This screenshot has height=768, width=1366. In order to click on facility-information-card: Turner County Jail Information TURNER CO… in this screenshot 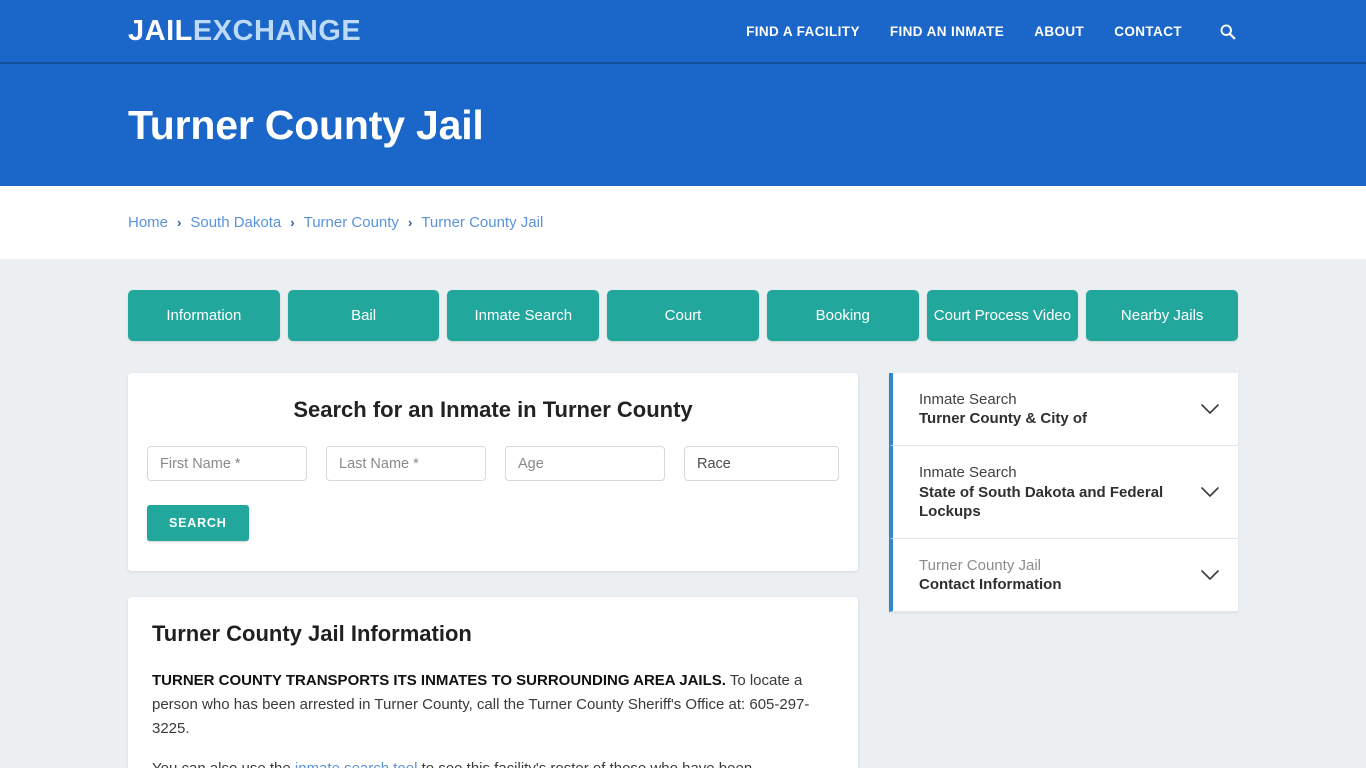, I will do `click(493, 682)`.